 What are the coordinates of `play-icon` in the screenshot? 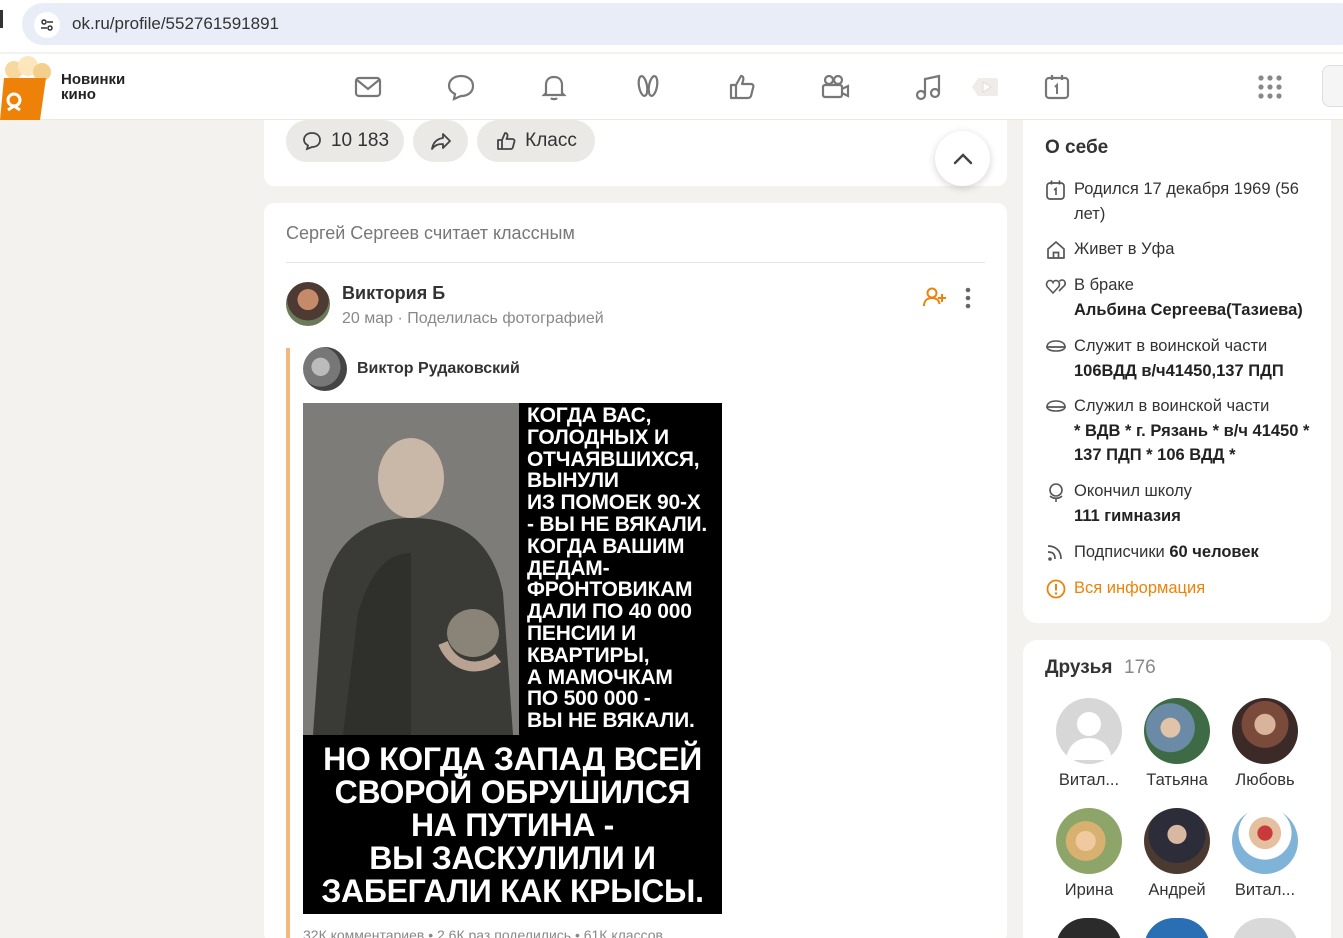 It's located at (985, 87).